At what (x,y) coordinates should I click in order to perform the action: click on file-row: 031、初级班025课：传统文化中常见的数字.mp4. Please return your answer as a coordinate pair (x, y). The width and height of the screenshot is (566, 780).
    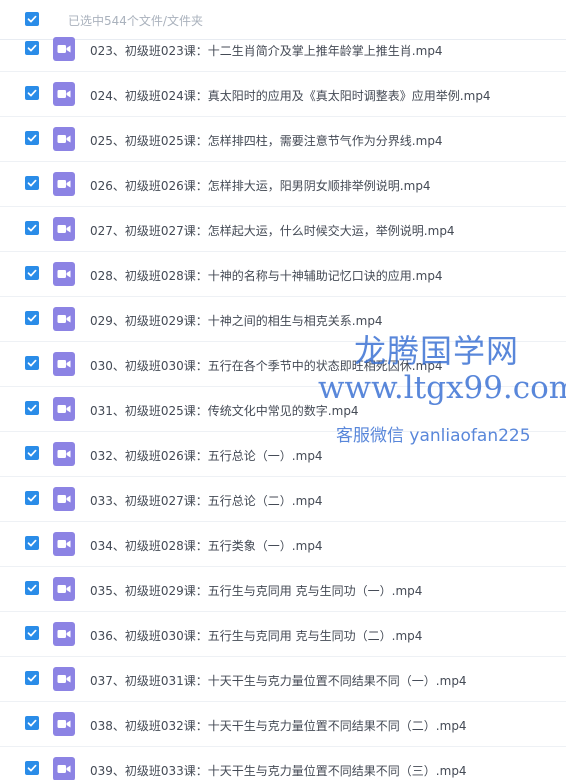
    Looking at the image, I should click on (283, 409).